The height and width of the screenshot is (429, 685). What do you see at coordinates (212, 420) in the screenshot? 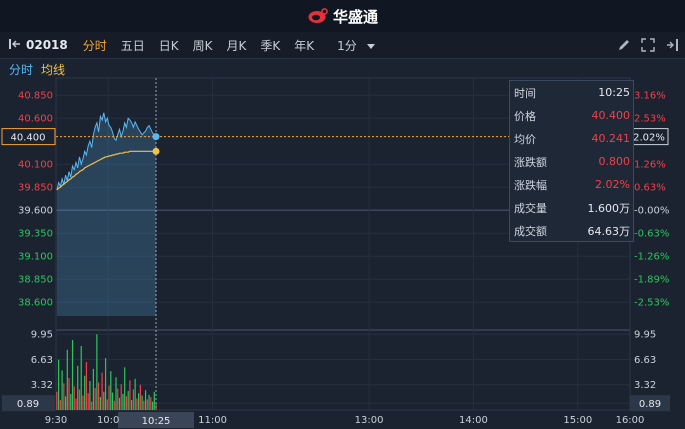
I see `time-tick-label: 11:00` at bounding box center [212, 420].